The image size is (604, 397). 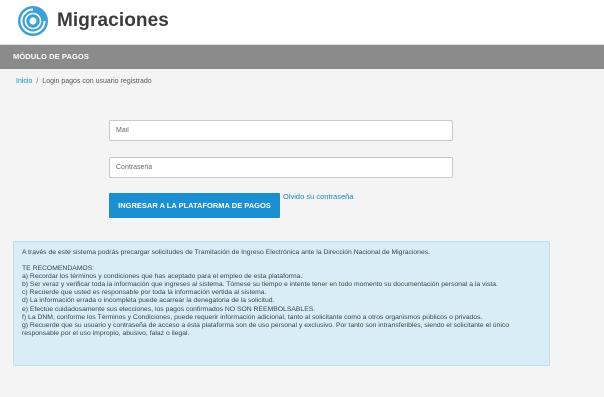 What do you see at coordinates (318, 196) in the screenshot?
I see `forgot-password-link: Olvido su contraseña` at bounding box center [318, 196].